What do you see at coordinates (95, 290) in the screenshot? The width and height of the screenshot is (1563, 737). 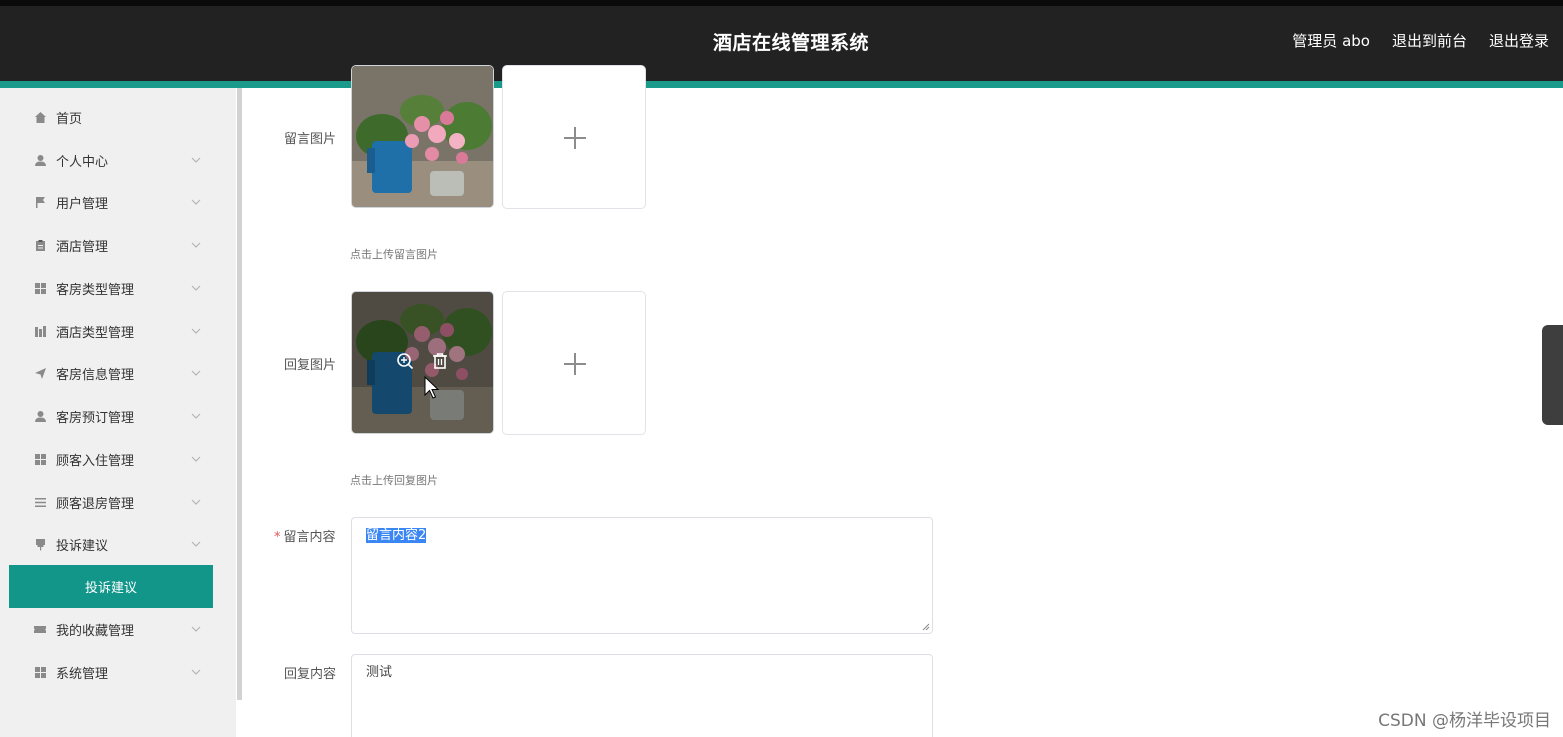 I see `sidebar-item-label: 客房类型管理` at bounding box center [95, 290].